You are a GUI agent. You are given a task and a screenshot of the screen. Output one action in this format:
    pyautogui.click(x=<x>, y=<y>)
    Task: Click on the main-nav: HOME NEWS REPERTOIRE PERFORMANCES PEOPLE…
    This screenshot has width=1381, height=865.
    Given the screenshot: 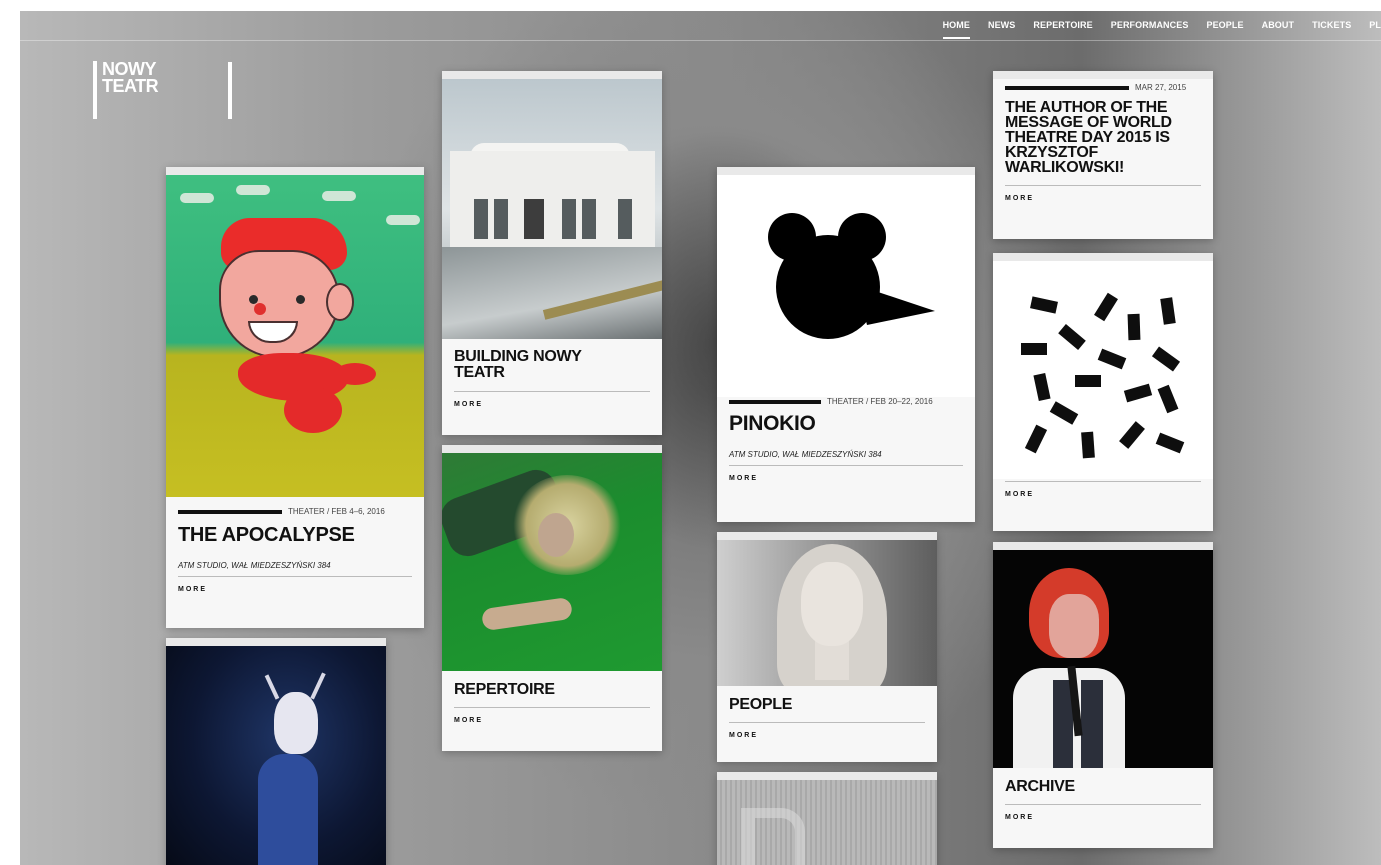 What is the action you would take?
    pyautogui.click(x=1161, y=29)
    